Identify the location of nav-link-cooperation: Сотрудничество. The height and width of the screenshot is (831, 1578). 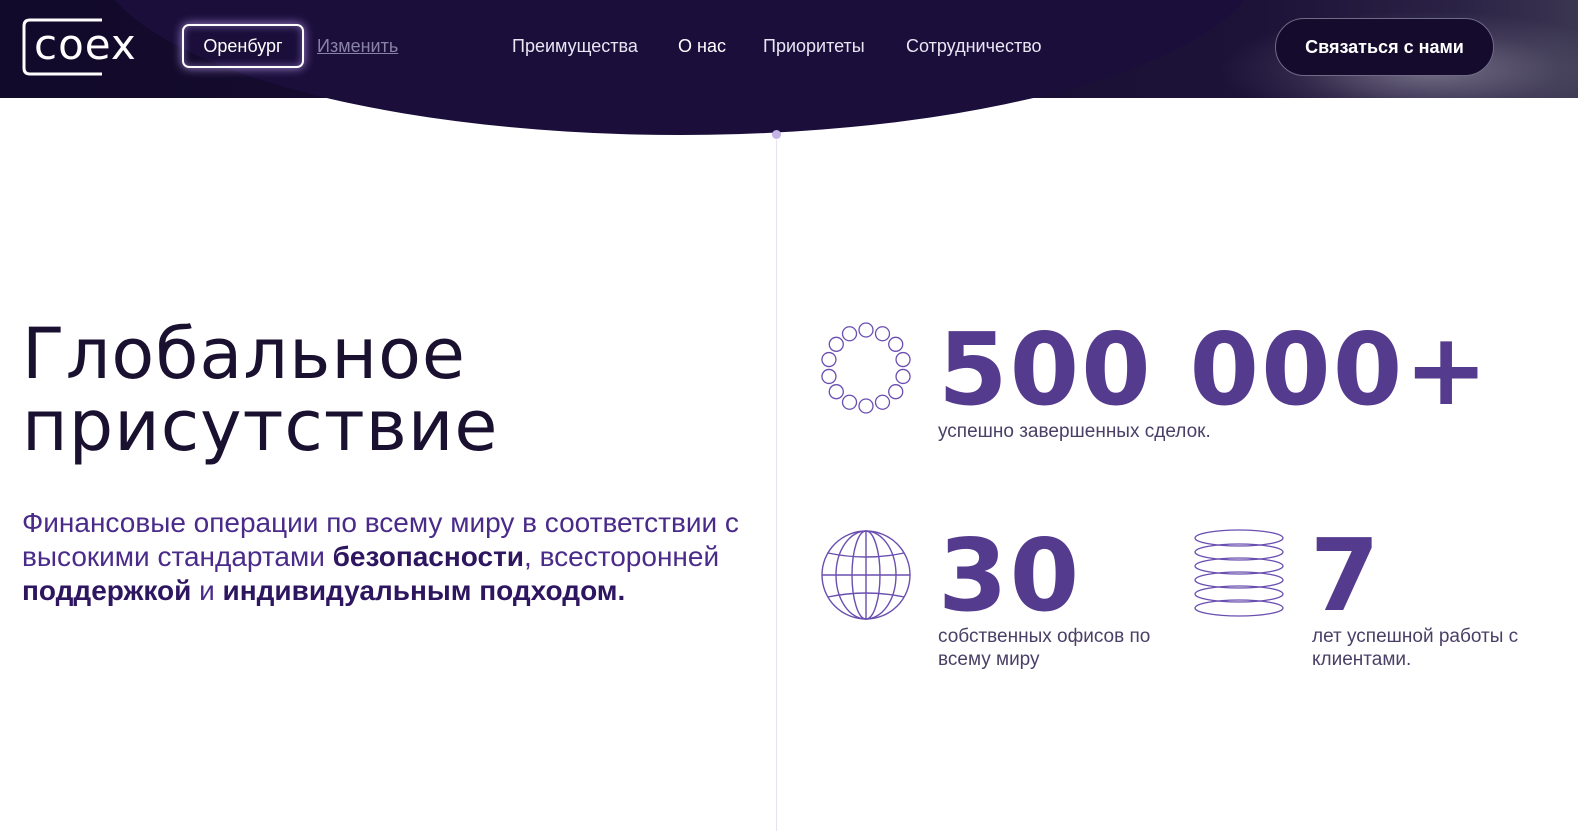
(974, 46).